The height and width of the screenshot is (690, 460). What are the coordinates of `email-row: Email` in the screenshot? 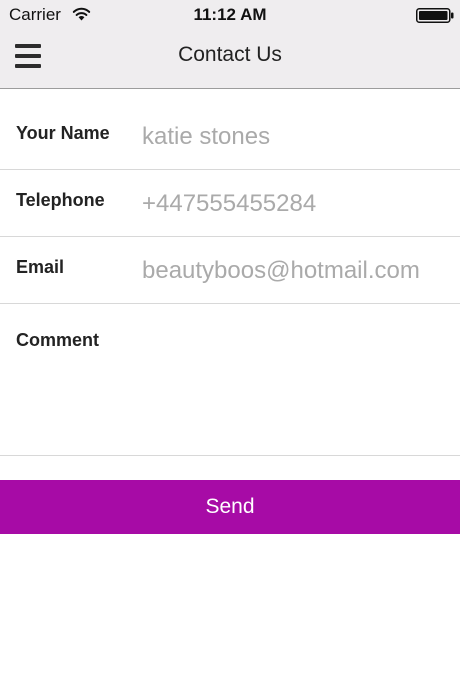 It's located at (230, 270).